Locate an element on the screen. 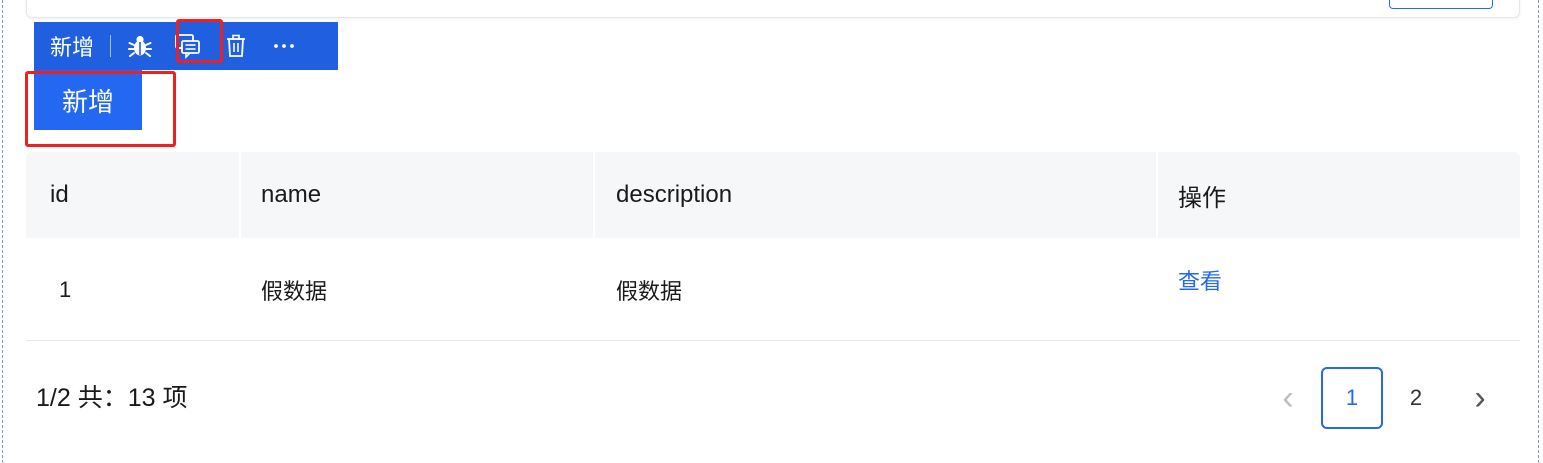 This screenshot has height=463, width=1543. chevron-left-icon: ‹ is located at coordinates (1288, 397).